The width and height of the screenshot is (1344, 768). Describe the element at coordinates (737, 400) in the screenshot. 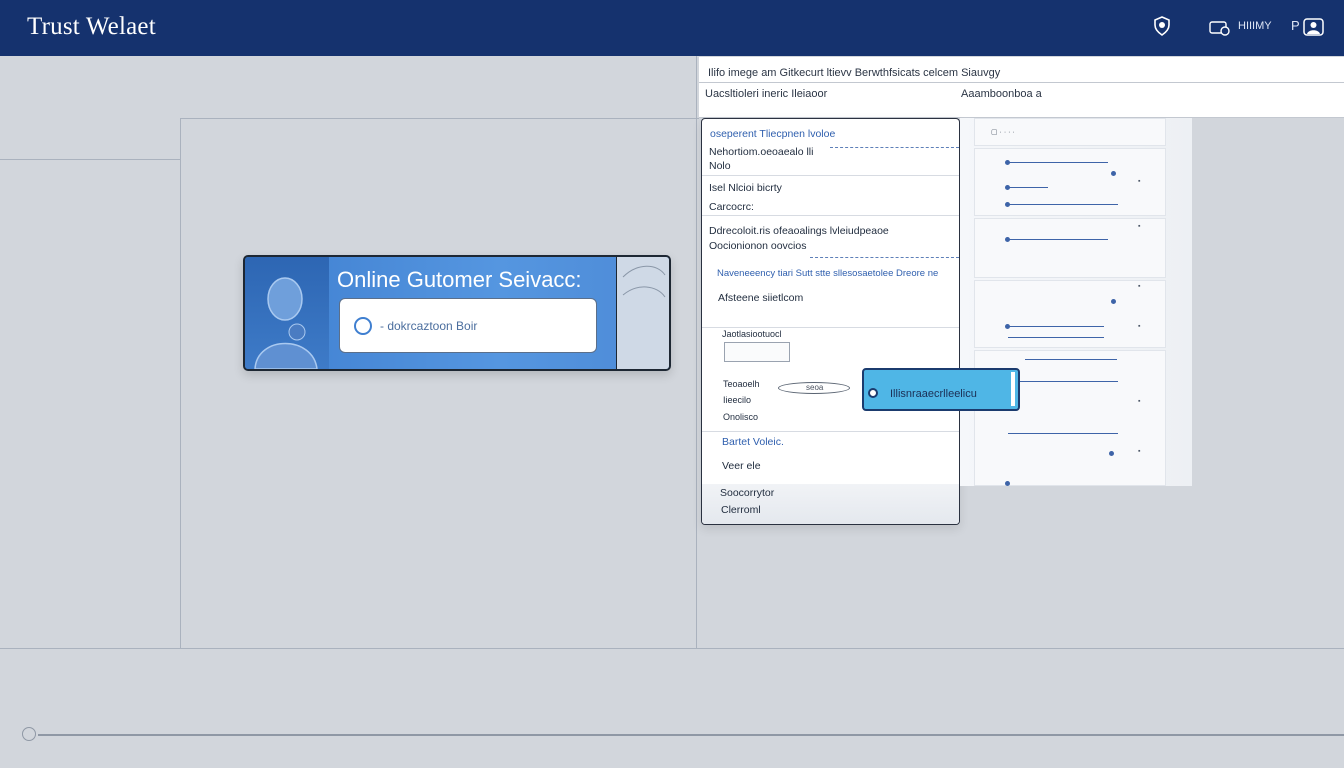

I see `form-label: Iieecilo` at that location.